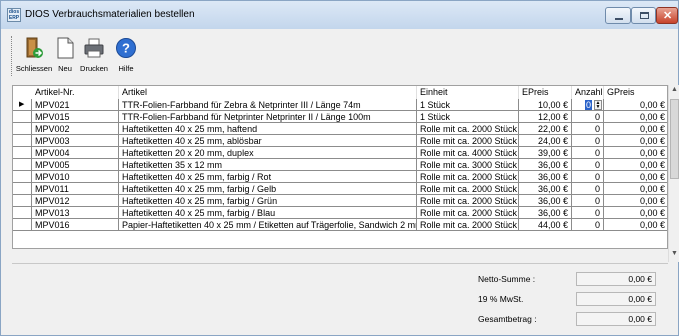 The image size is (679, 336). What do you see at coordinates (75, 141) in the screenshot?
I see `cell-nr: MPV003` at bounding box center [75, 141].